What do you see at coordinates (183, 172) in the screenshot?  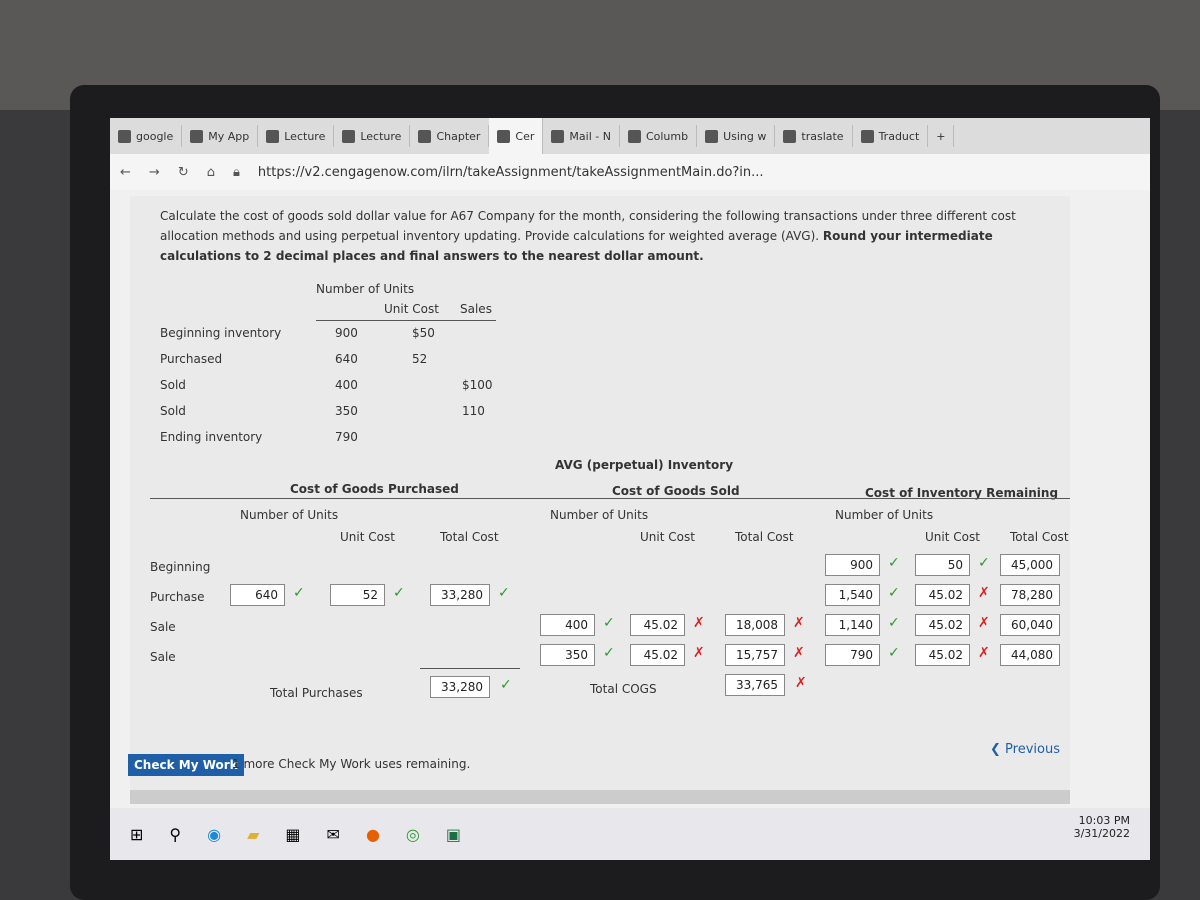 I see `refresh-icon: ↻` at bounding box center [183, 172].